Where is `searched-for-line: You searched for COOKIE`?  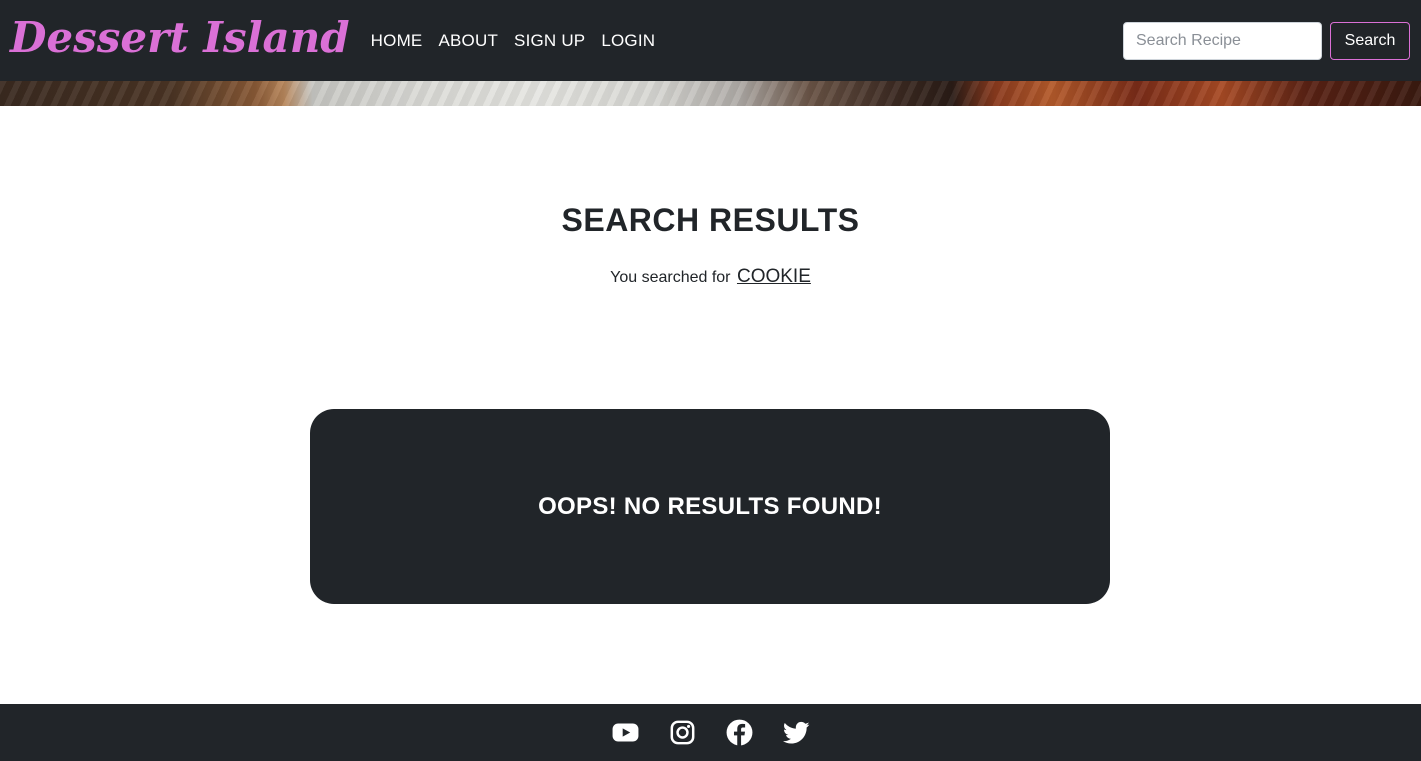 searched-for-line: You searched for COOKIE is located at coordinates (710, 277).